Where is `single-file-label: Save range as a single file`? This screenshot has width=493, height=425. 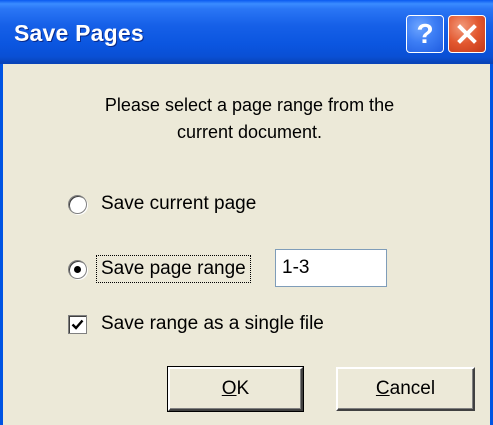 single-file-label: Save range as a single file is located at coordinates (212, 324).